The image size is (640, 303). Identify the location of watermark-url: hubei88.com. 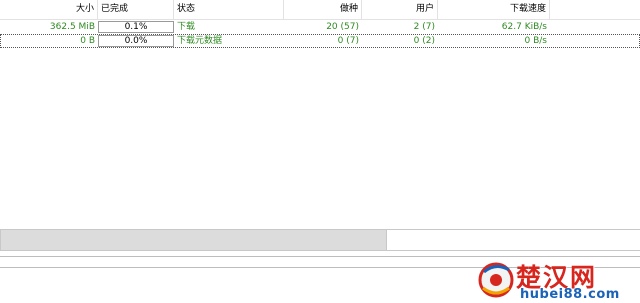
(570, 294).